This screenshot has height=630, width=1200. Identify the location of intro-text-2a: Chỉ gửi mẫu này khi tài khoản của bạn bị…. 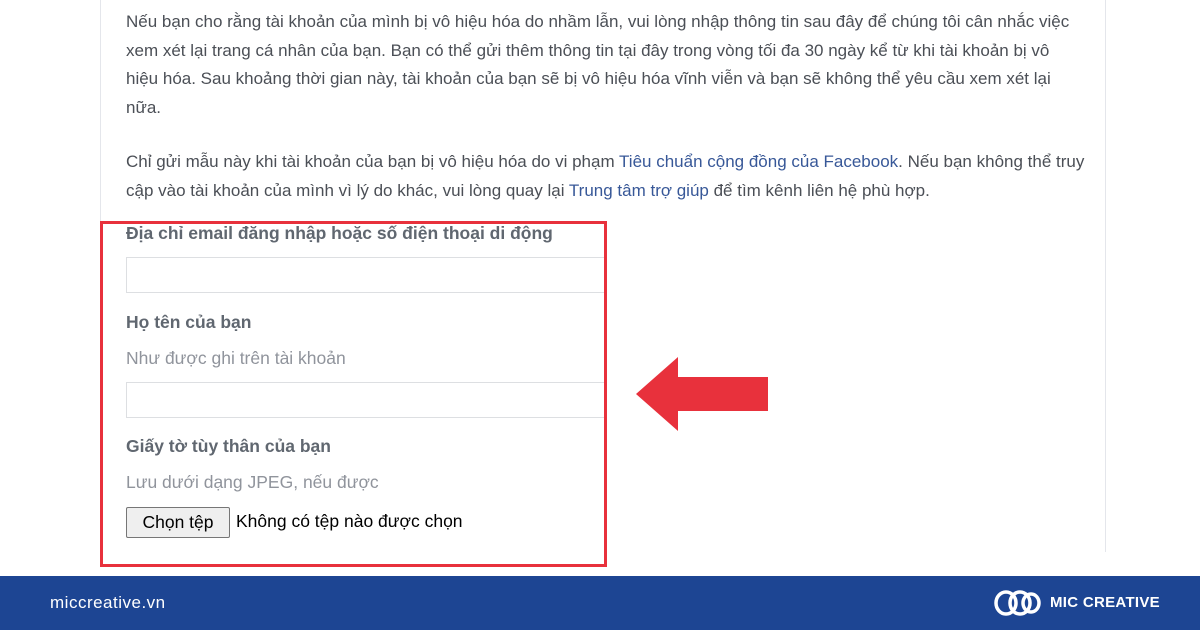
(373, 161).